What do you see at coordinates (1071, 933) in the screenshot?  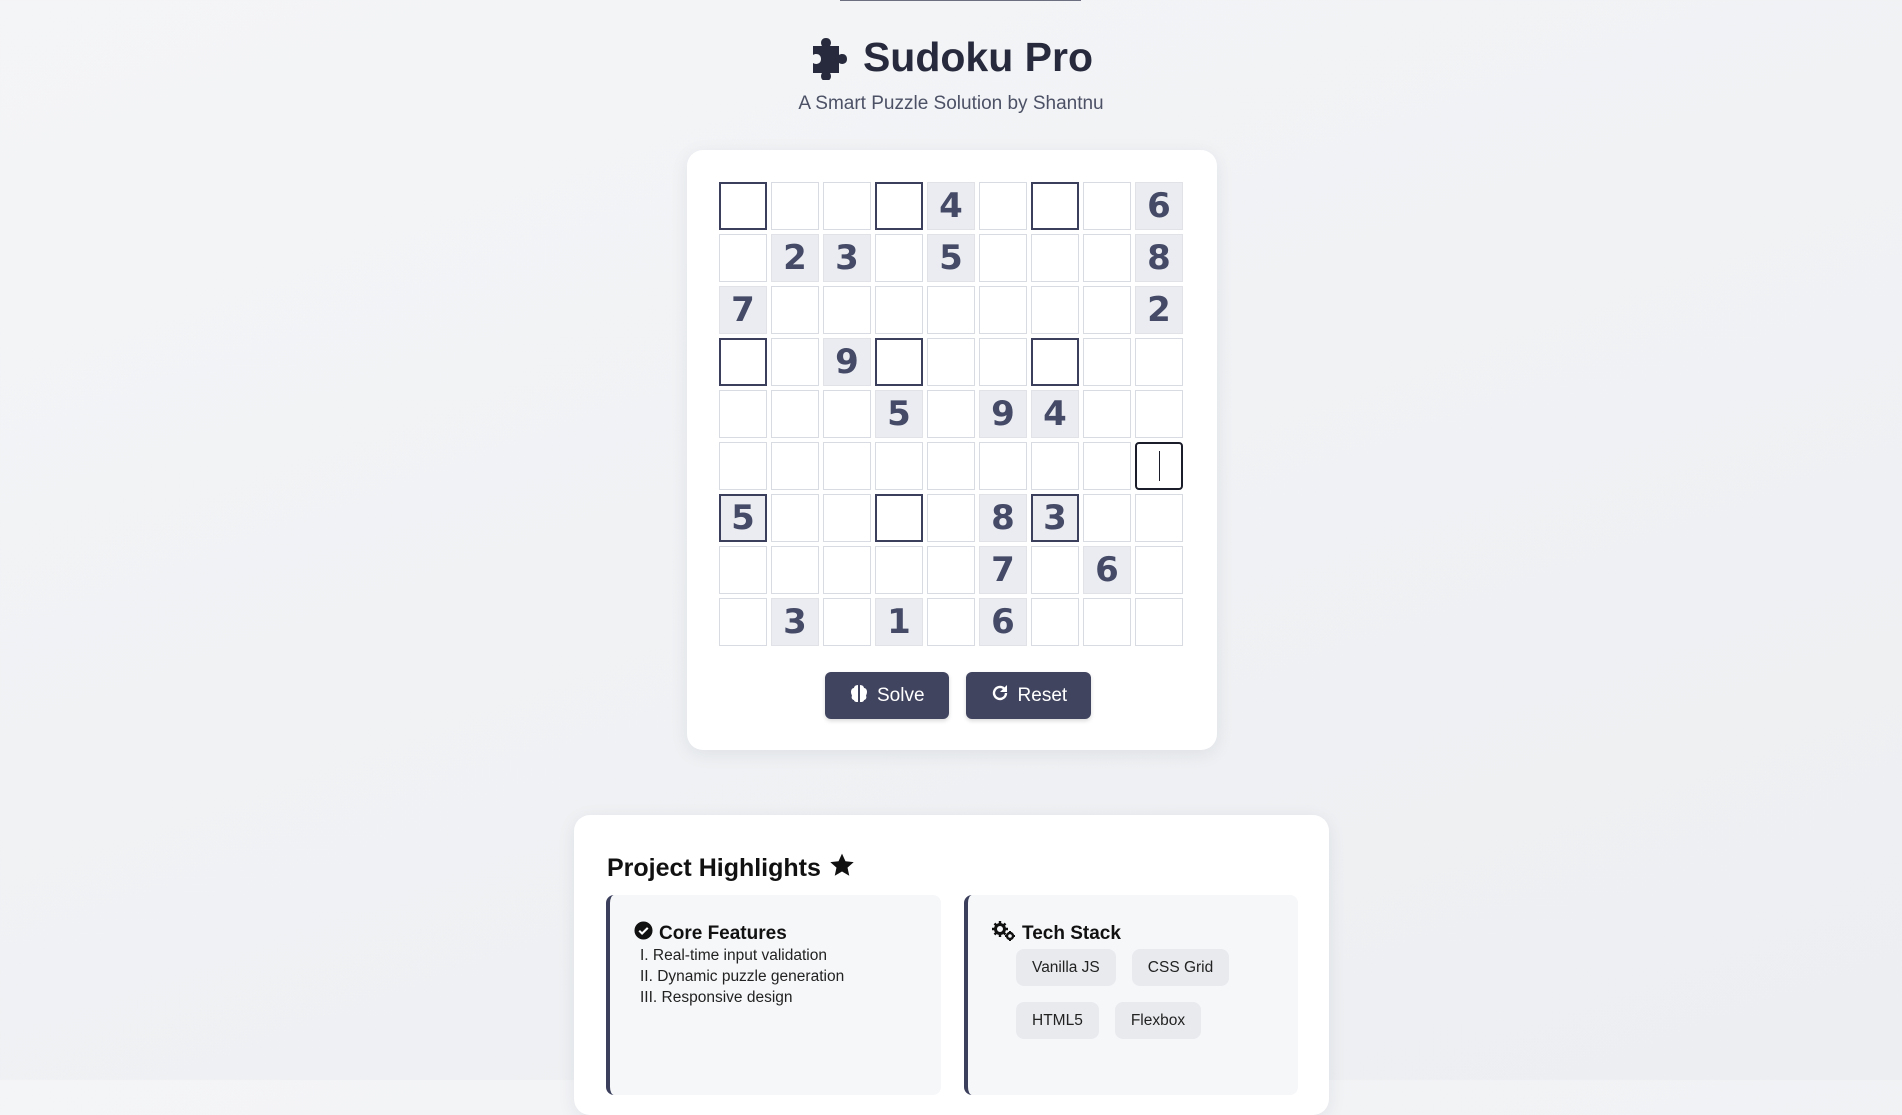 I see `tech-stack-title: Tech Stack` at bounding box center [1071, 933].